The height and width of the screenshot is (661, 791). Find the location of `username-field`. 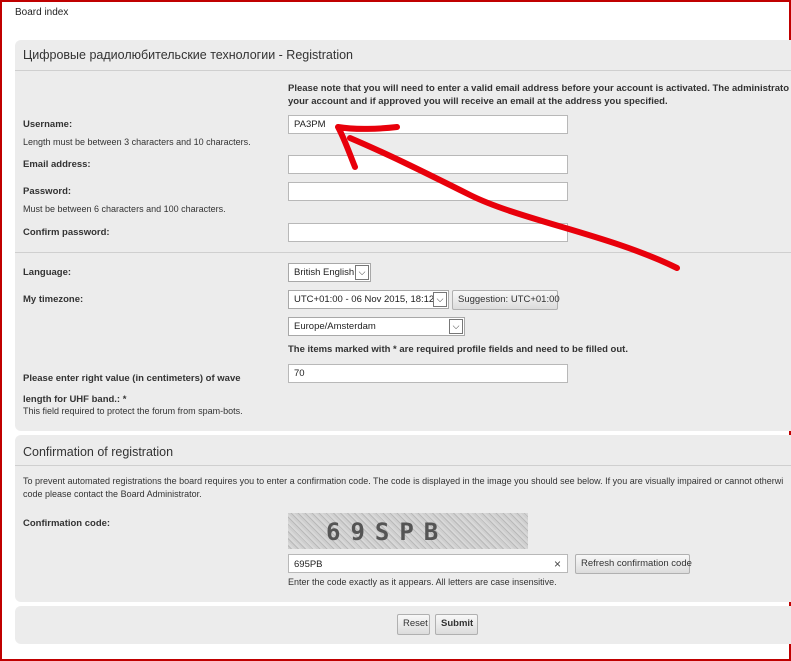

username-field is located at coordinates (428, 124).